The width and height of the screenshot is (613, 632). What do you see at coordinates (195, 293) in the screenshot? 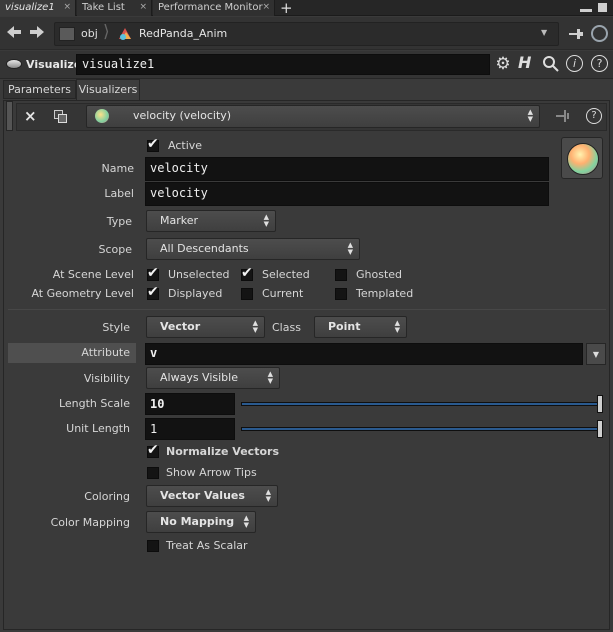
I see `displayed-label: Displayed` at bounding box center [195, 293].